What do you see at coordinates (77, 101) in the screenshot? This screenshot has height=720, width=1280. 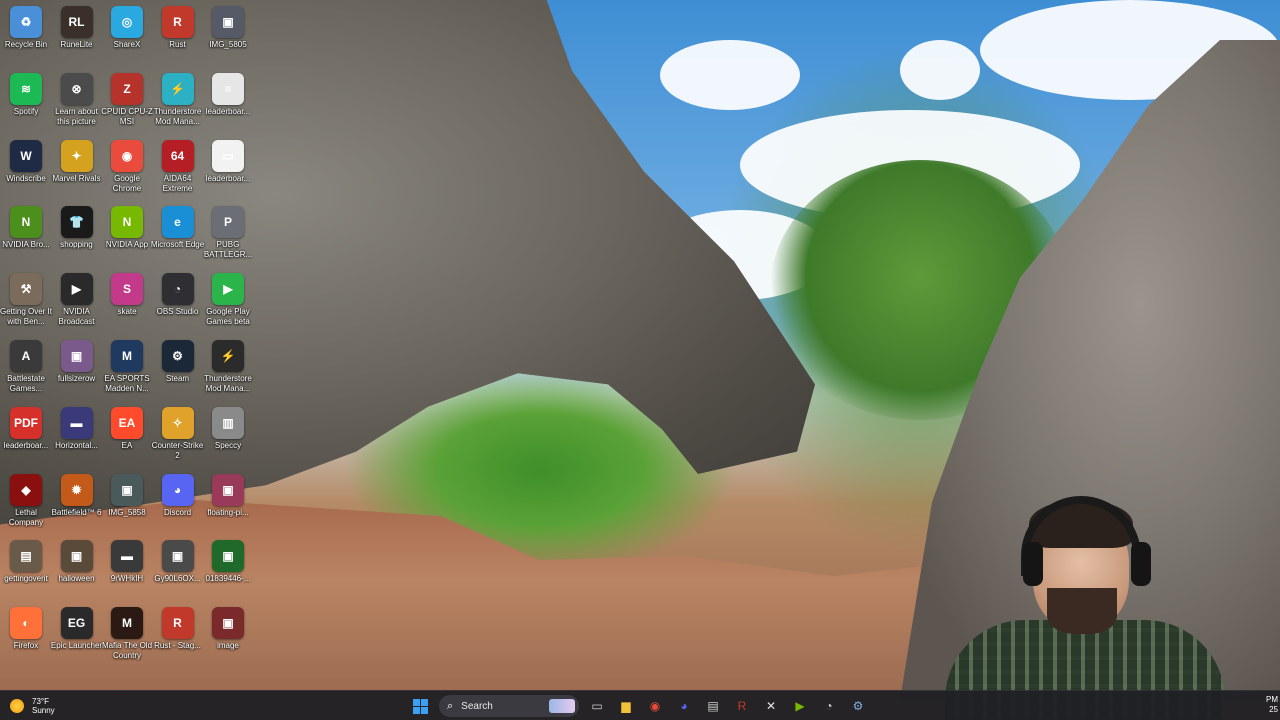 I see `desktop-icon: ⊗ Learn about this picture` at bounding box center [77, 101].